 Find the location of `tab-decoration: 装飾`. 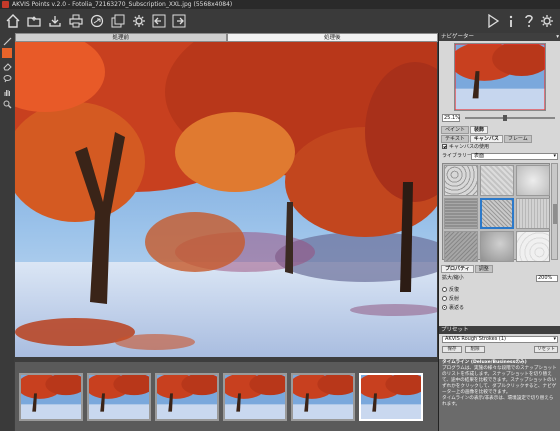

tab-decoration: 装飾 is located at coordinates (479, 130).